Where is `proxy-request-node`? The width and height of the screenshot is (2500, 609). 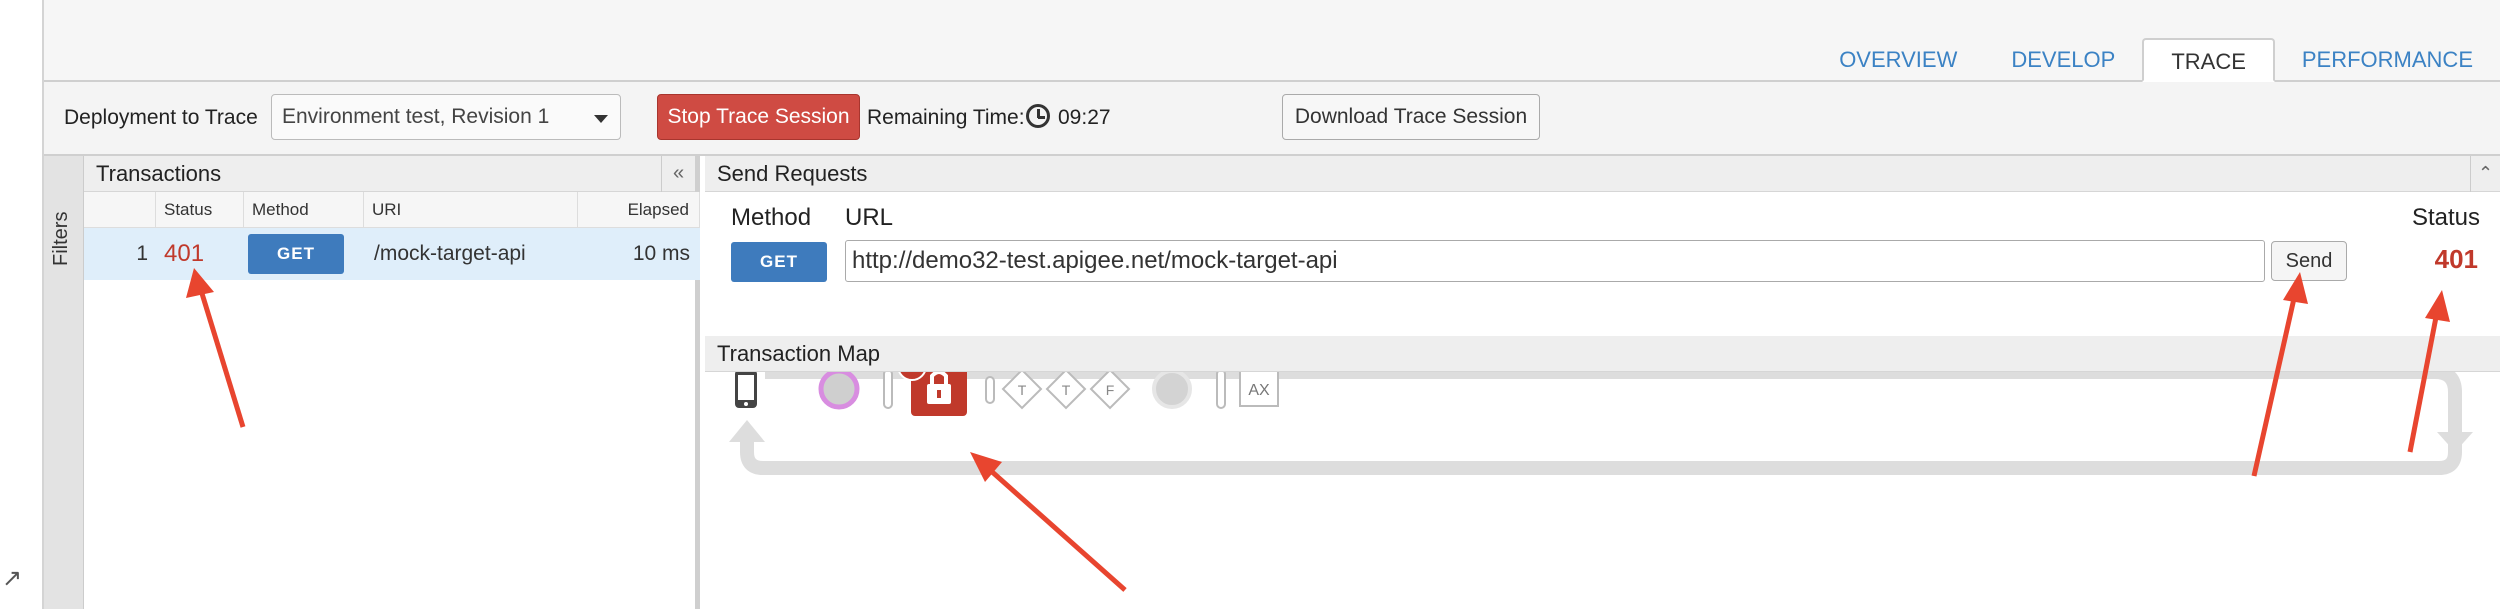 proxy-request-node is located at coordinates (839, 391).